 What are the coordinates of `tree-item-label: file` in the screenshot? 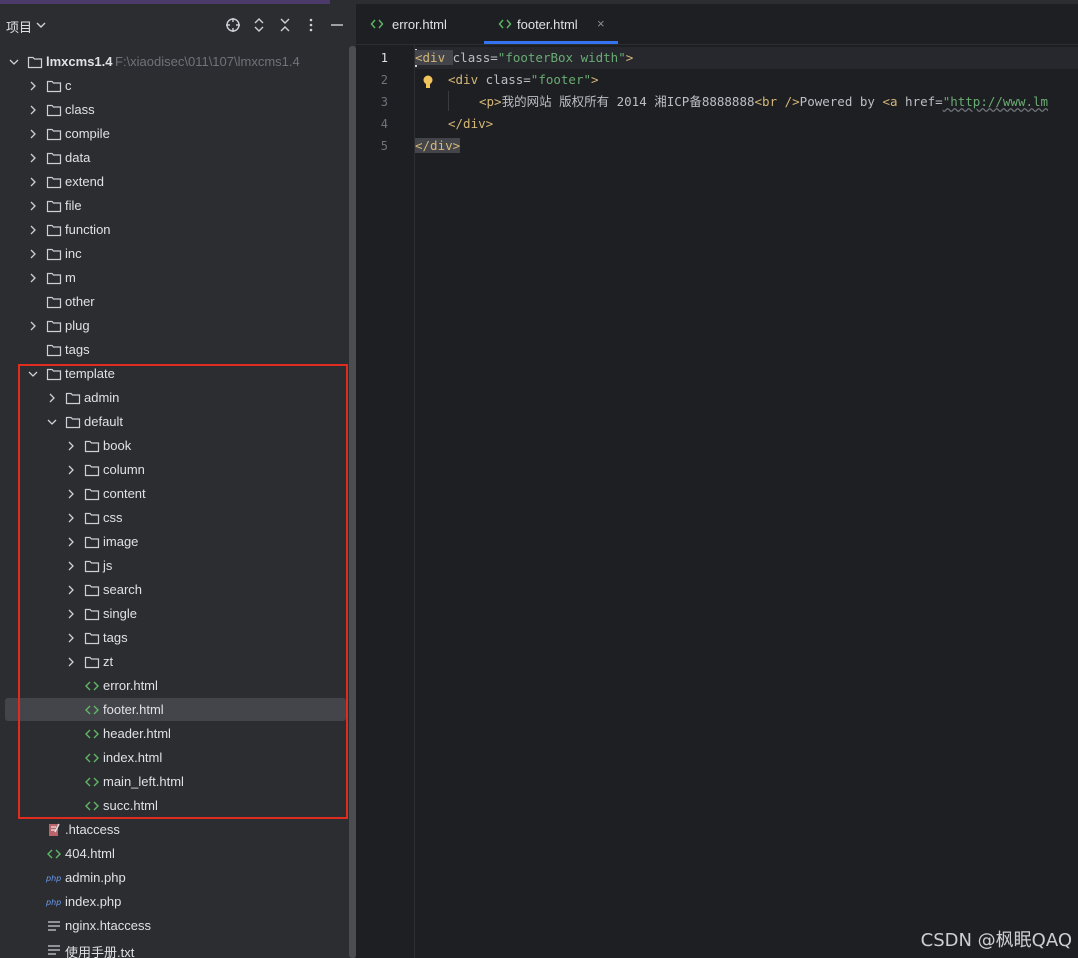 It's located at (73, 205).